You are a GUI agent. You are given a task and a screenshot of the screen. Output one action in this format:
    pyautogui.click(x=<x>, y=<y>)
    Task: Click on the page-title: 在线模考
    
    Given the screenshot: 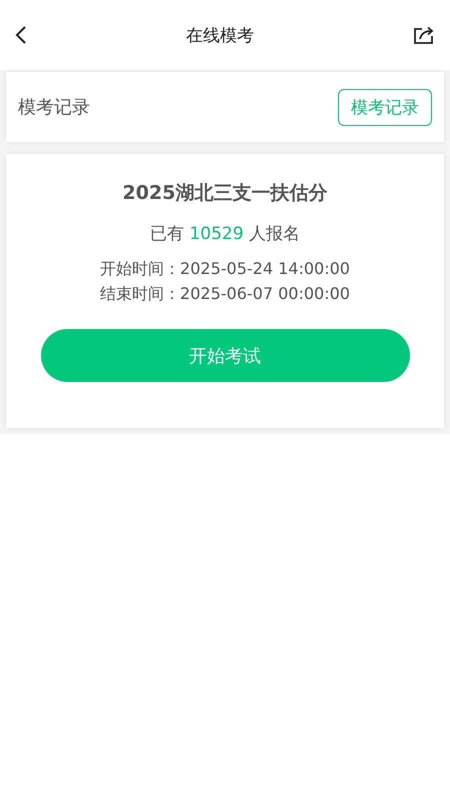 What is the action you would take?
    pyautogui.click(x=220, y=35)
    